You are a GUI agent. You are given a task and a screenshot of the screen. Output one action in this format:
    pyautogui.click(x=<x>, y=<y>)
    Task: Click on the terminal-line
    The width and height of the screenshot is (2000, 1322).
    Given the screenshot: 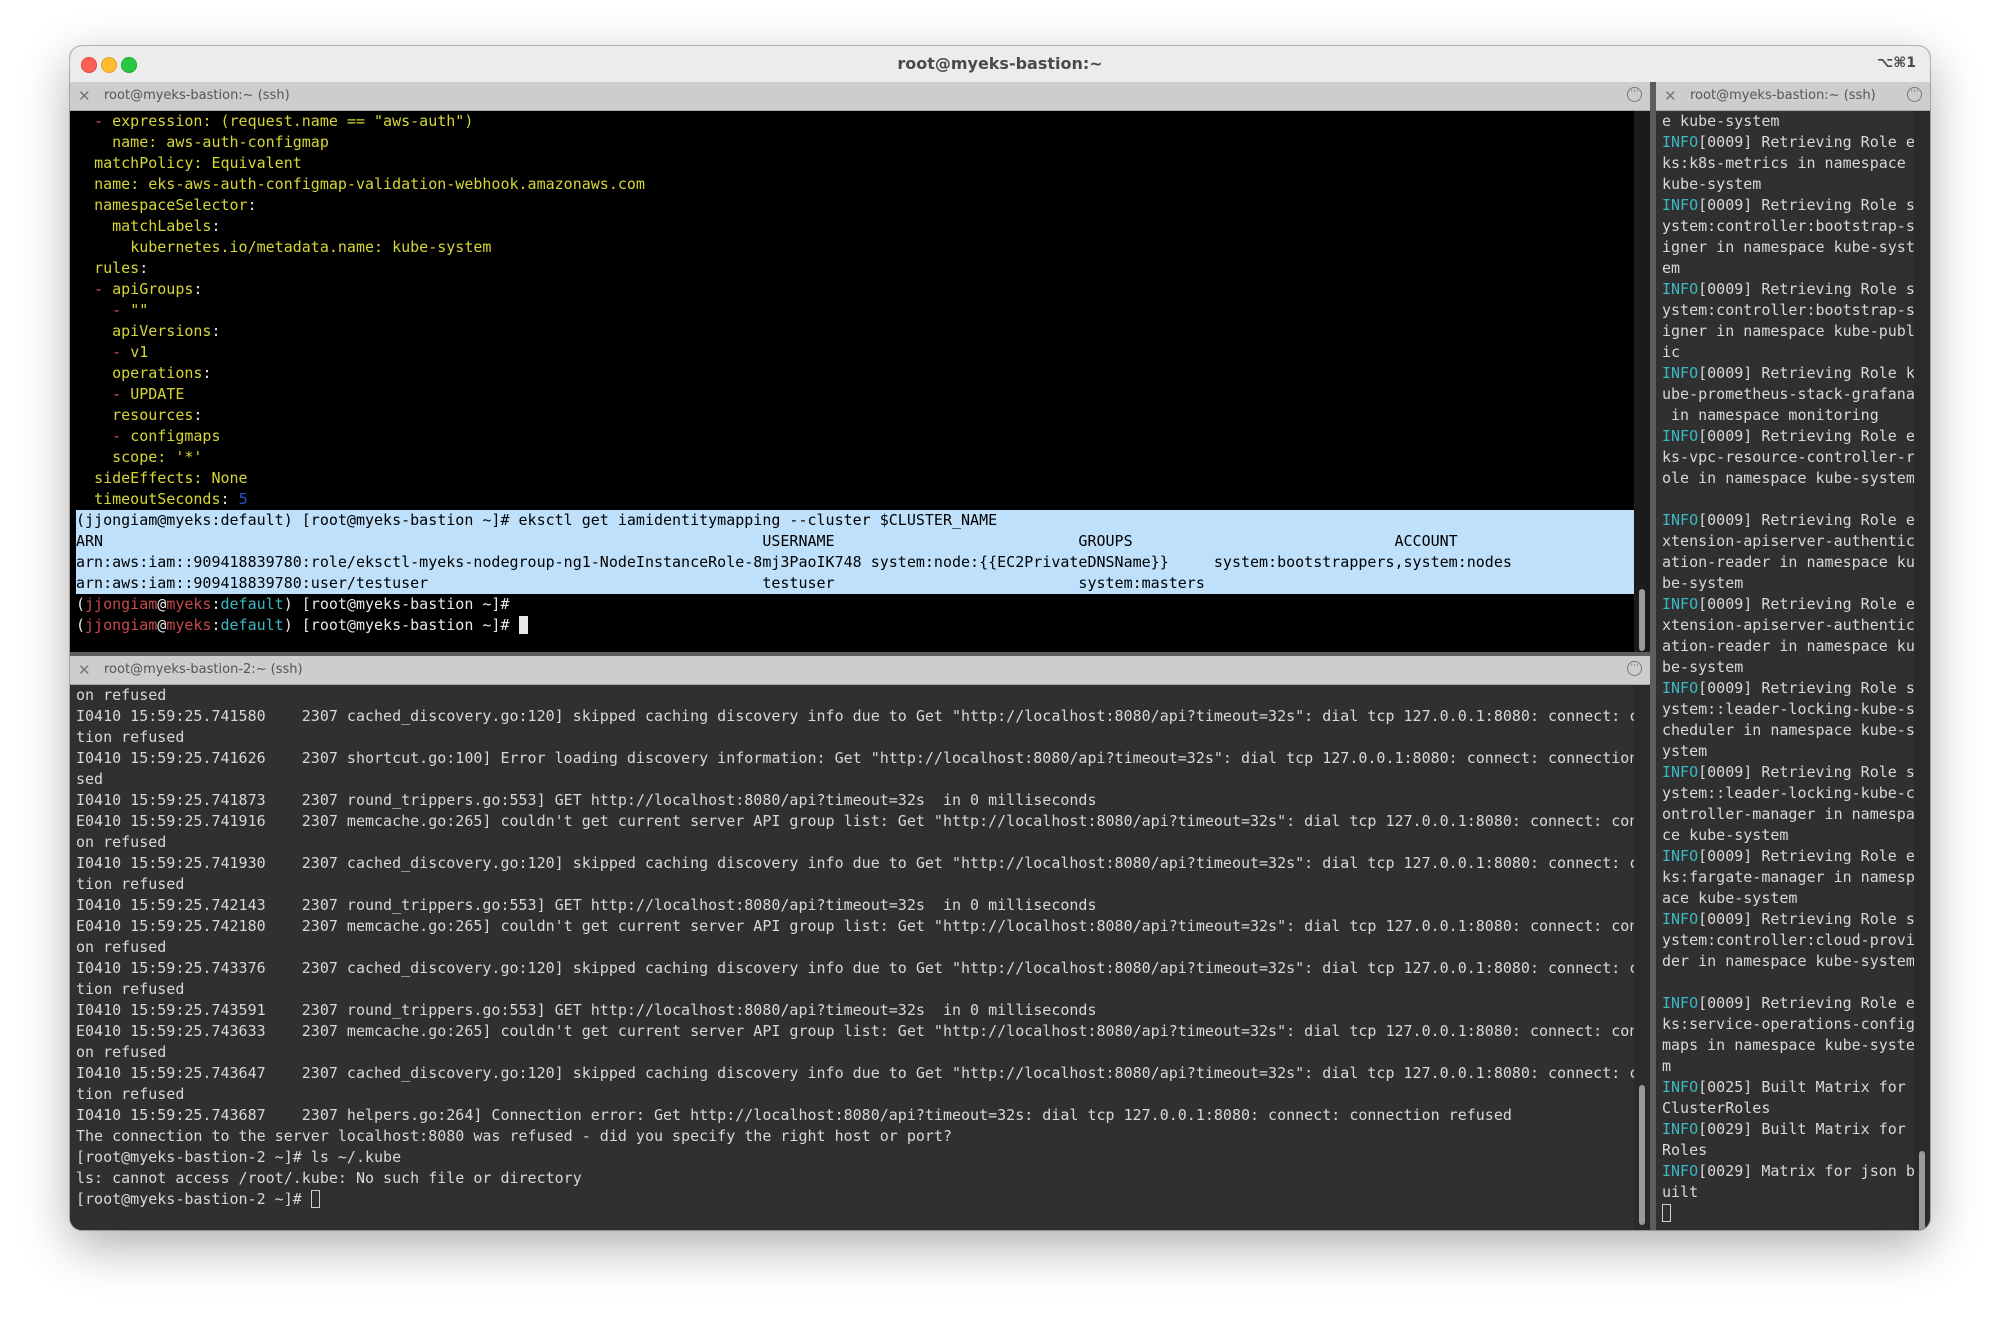 What is the action you would take?
    pyautogui.click(x=1788, y=1213)
    